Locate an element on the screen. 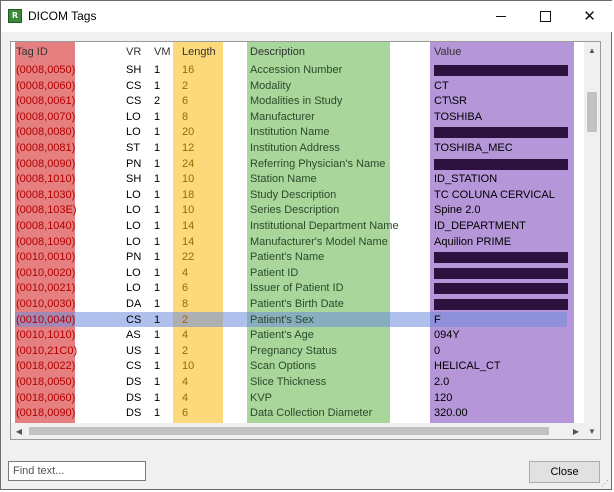 The width and height of the screenshot is (614, 492). table-row: (0010,0010) PN 1 22 Patient's Name is located at coordinates (301, 257).